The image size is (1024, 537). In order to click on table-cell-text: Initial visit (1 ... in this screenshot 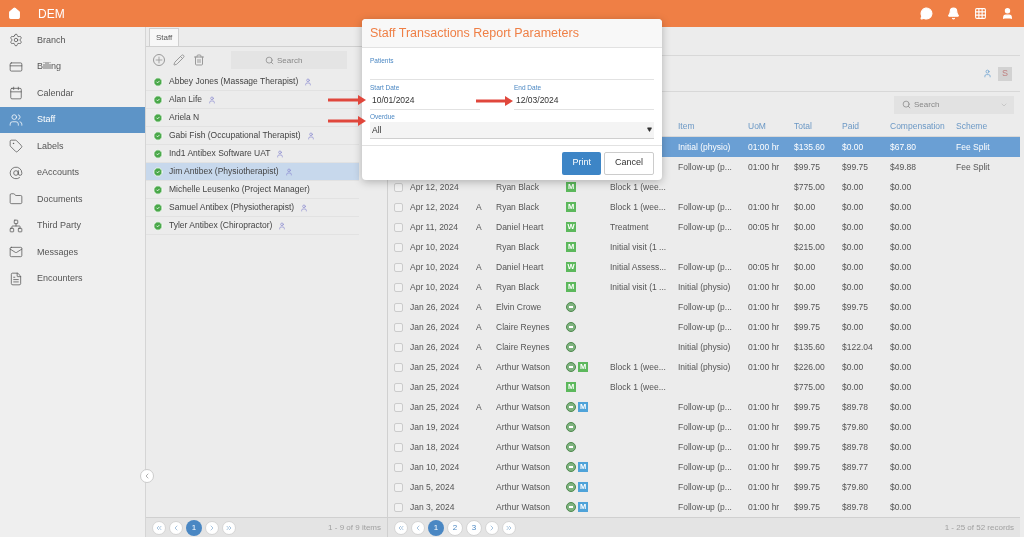, I will do `click(639, 247)`.